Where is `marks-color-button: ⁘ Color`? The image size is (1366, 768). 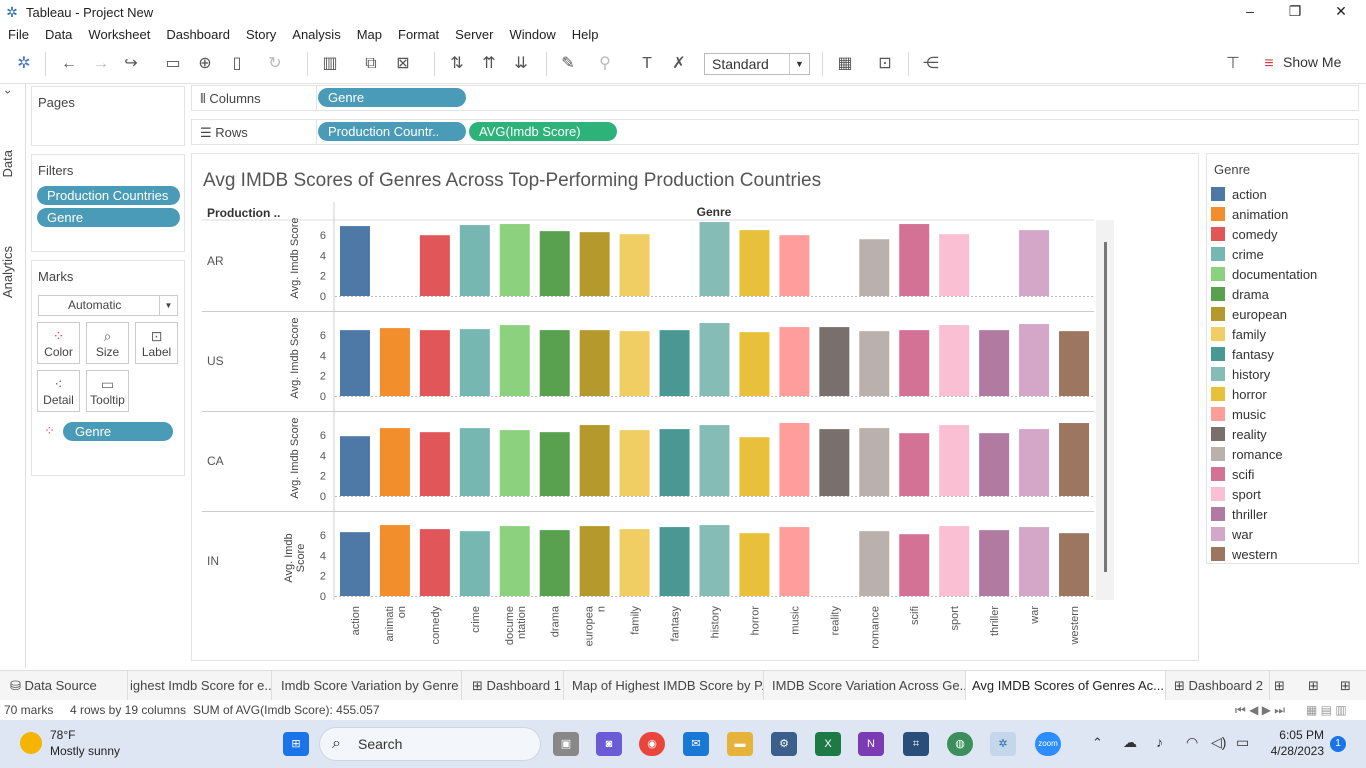
marks-color-button: ⁘ Color is located at coordinates (58, 343).